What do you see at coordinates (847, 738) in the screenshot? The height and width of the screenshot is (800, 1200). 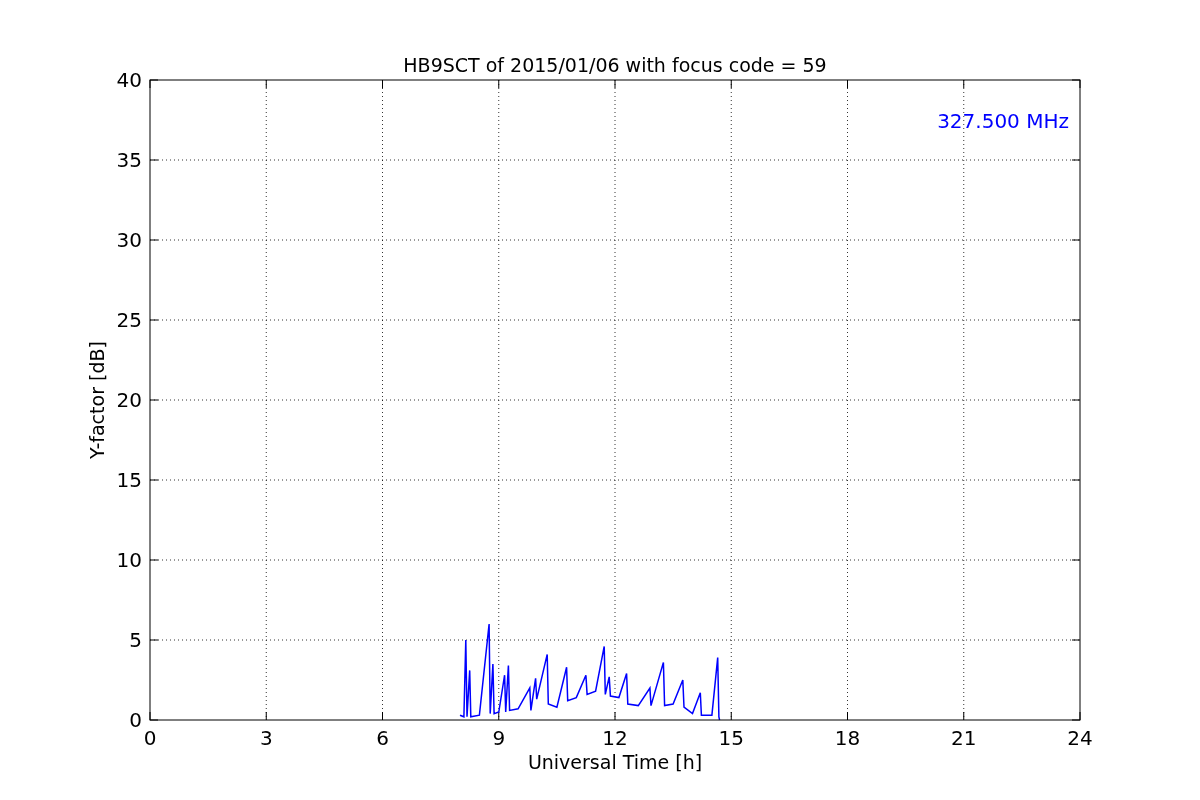 I see `tick-label: 18` at bounding box center [847, 738].